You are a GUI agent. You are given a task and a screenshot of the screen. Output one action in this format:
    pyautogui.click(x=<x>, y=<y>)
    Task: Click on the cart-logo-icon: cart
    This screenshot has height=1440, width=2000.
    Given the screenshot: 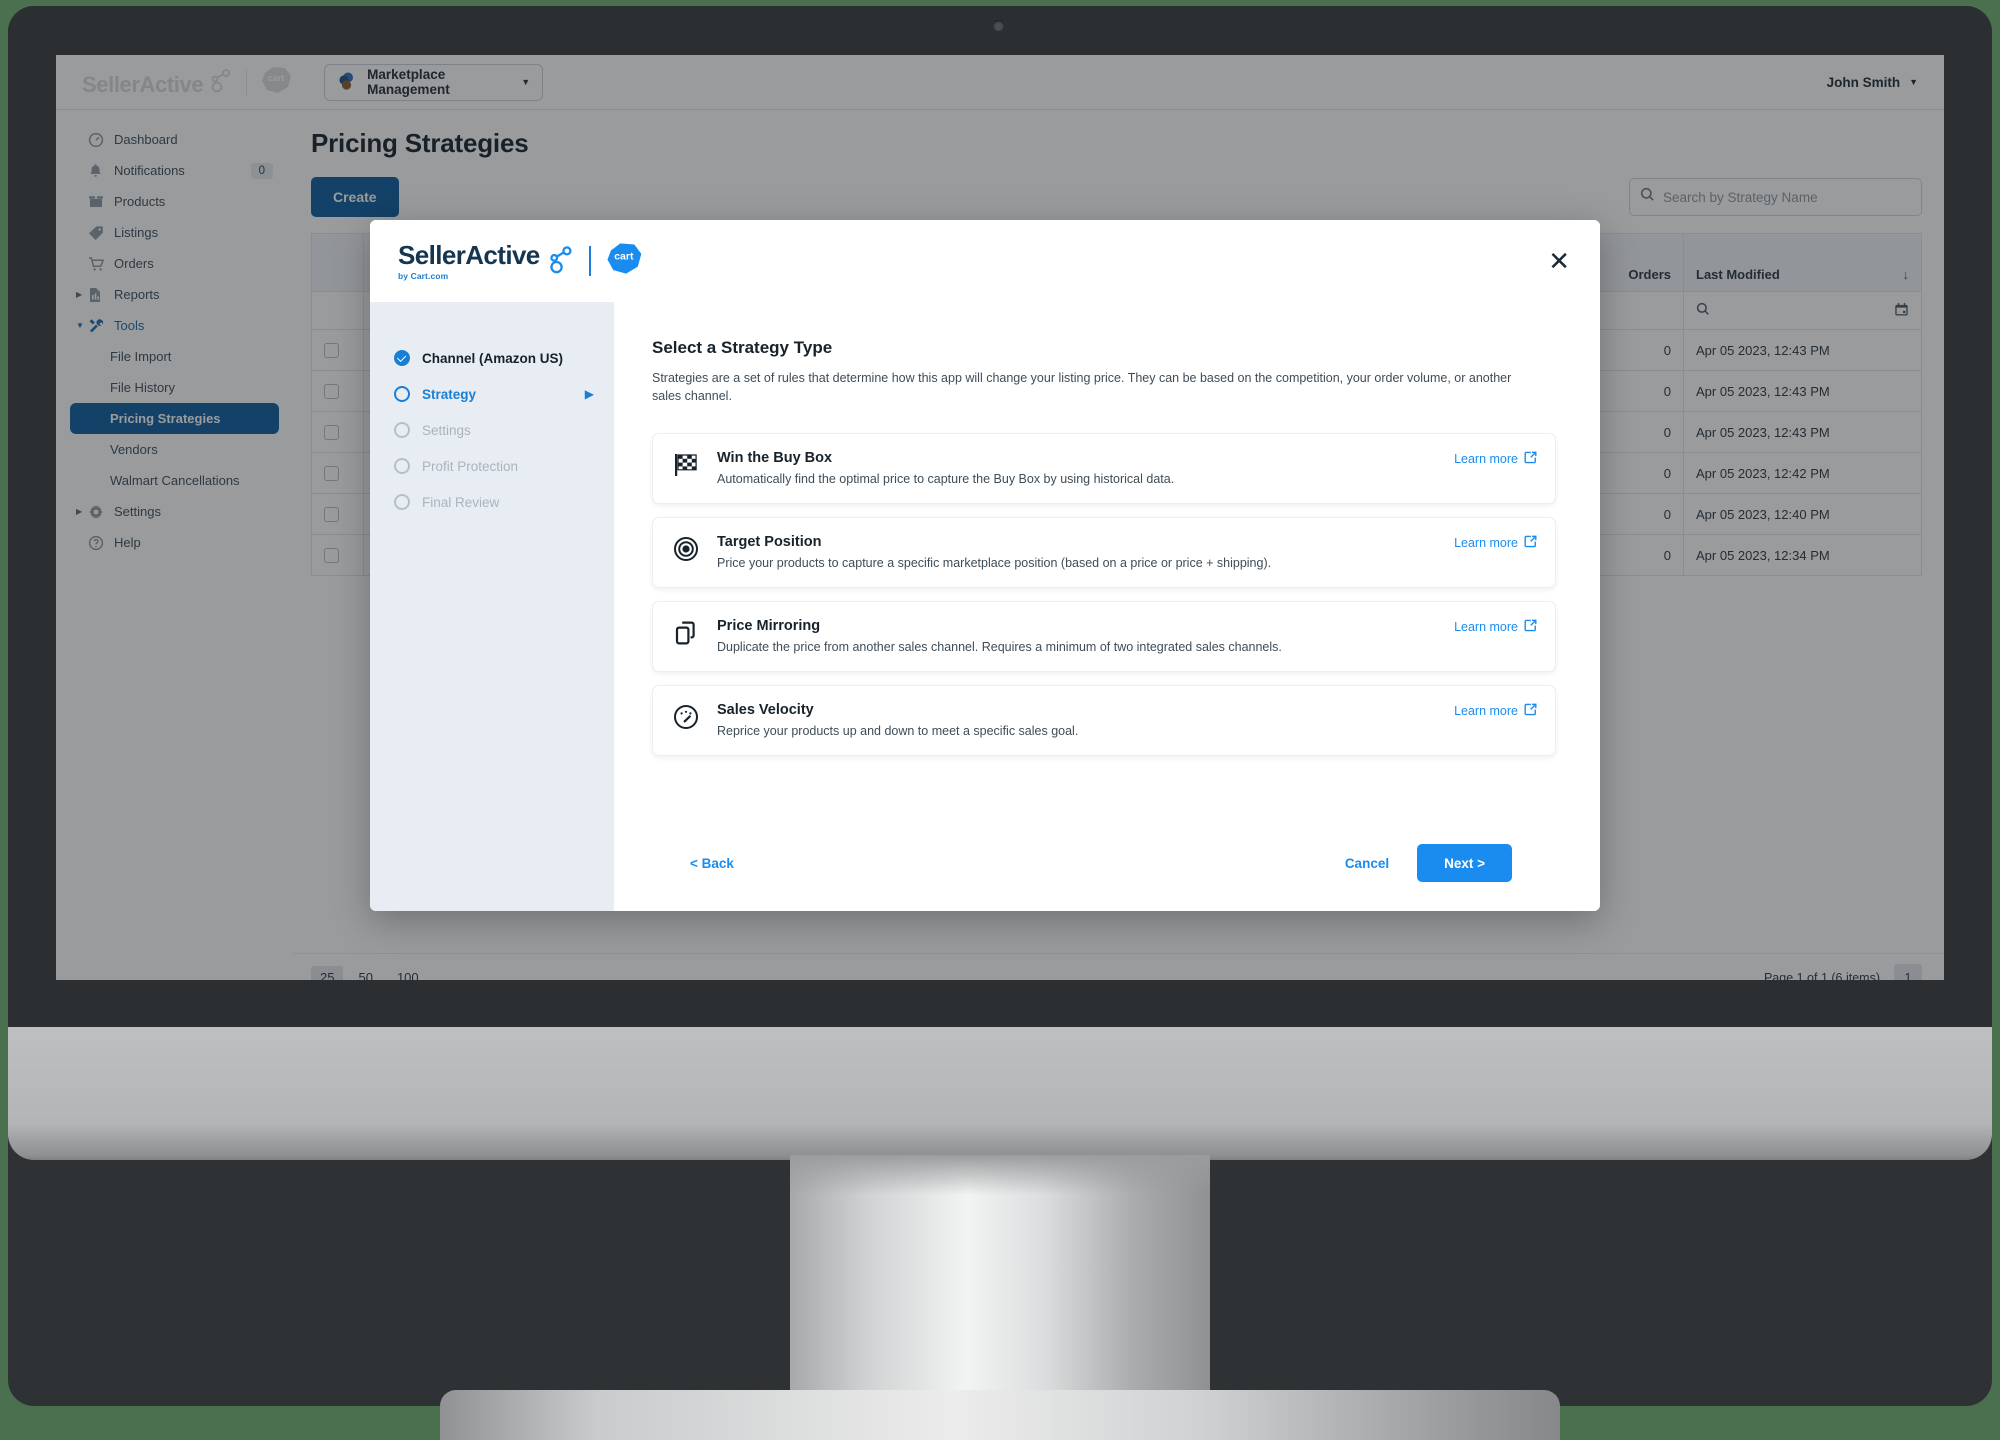 What is the action you would take?
    pyautogui.click(x=625, y=261)
    